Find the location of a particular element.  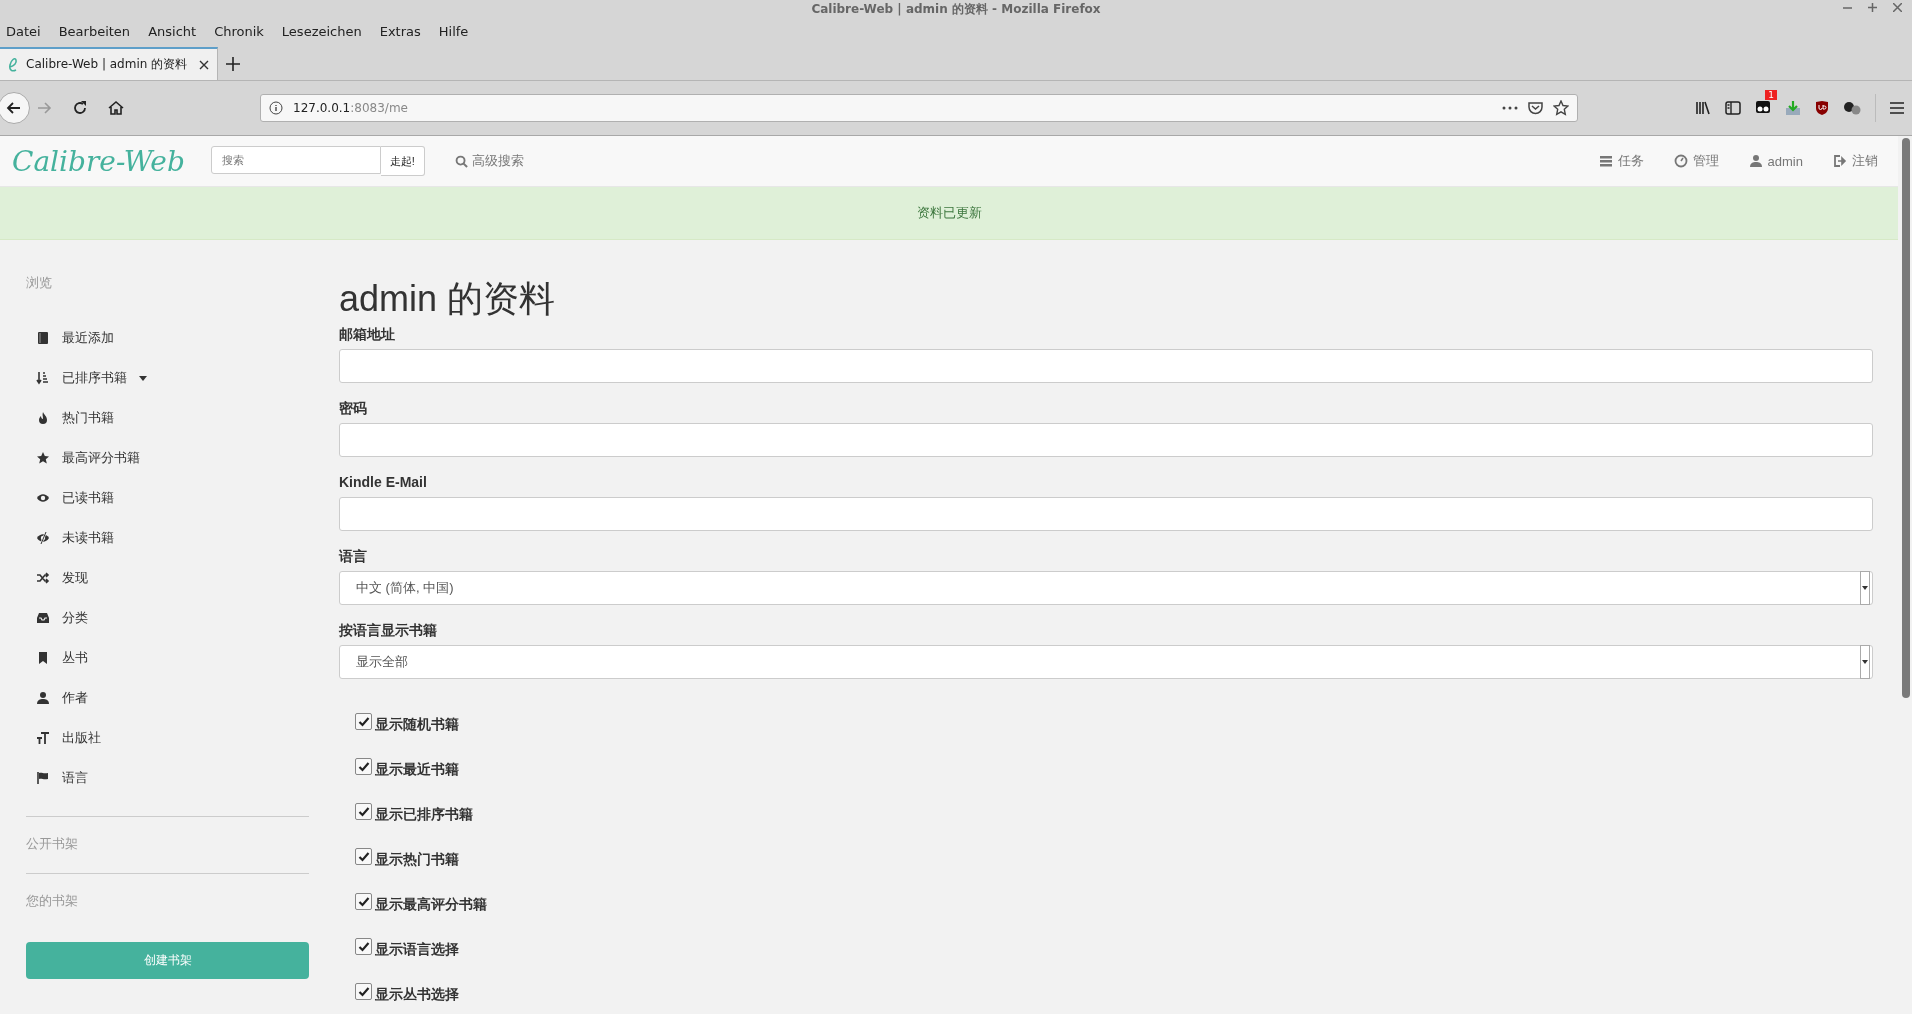

extension-icon is located at coordinates (1763, 106).